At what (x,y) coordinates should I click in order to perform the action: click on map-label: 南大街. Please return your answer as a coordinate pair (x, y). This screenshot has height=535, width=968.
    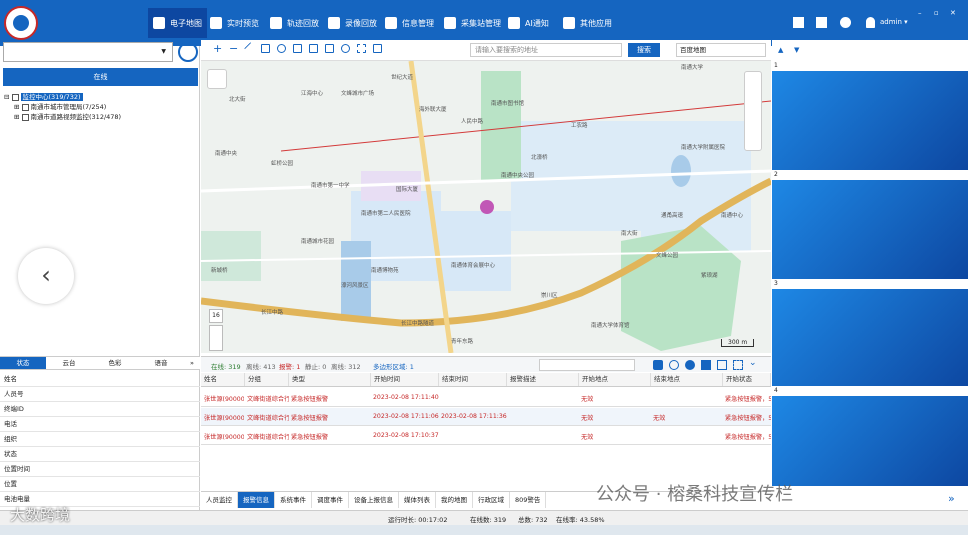
    Looking at the image, I should click on (629, 234).